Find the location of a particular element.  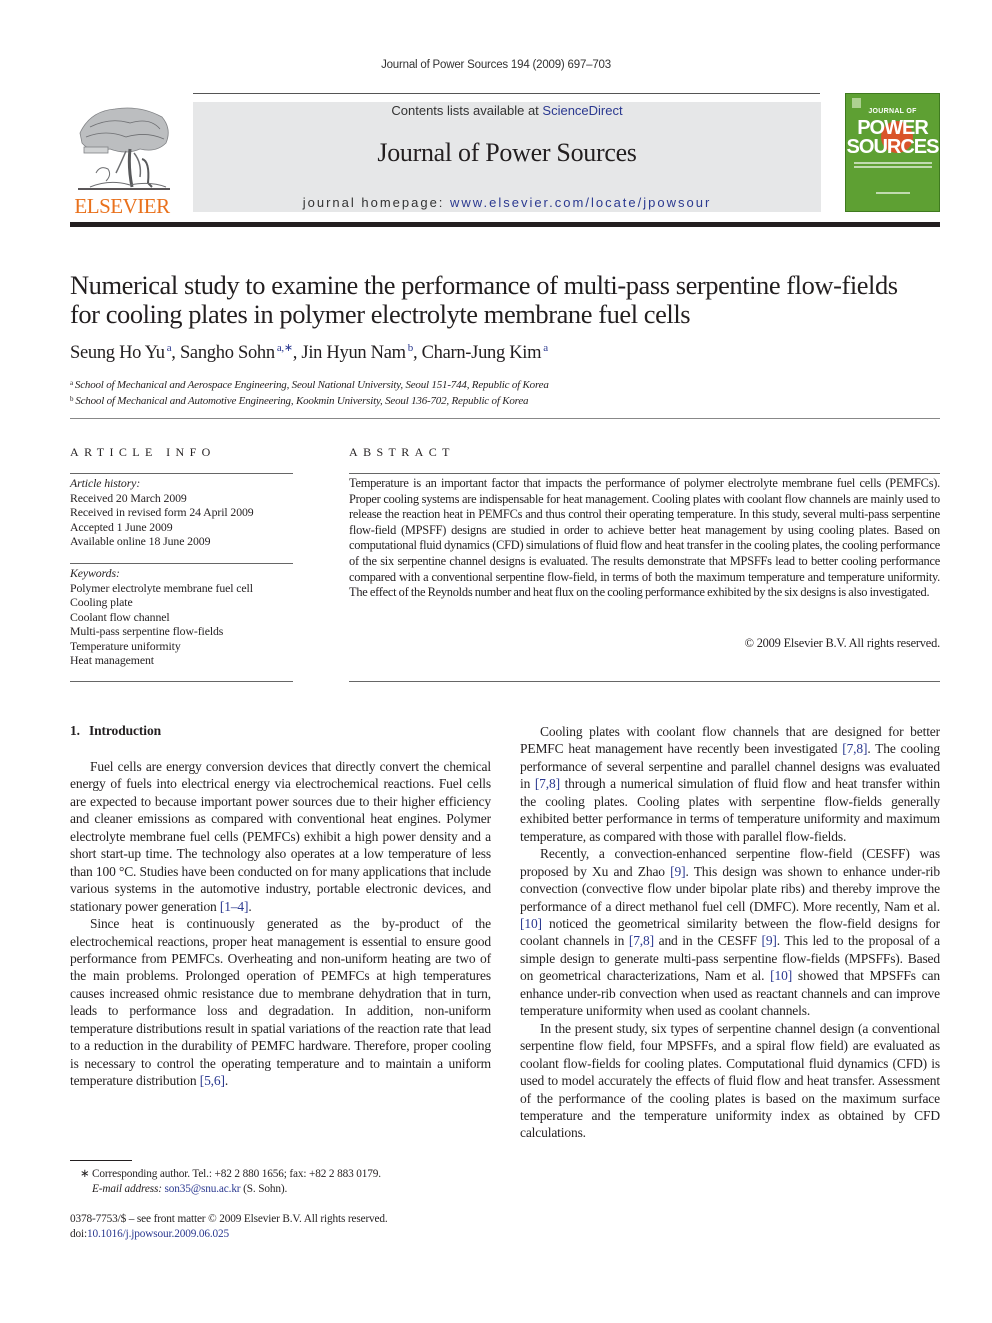

affiliation-mark: a,∗ is located at coordinates (285, 348).